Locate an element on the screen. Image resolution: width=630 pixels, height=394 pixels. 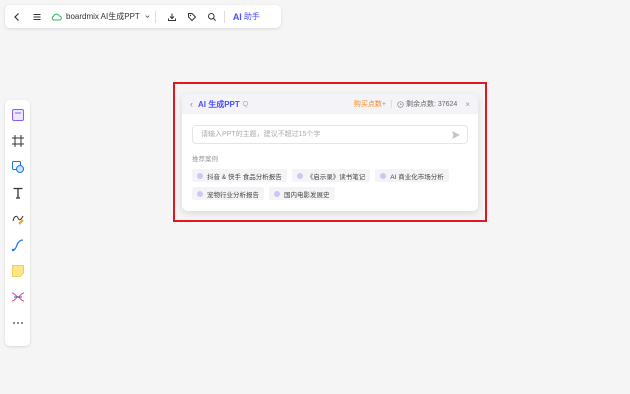
tool-pen is located at coordinates (18, 219).